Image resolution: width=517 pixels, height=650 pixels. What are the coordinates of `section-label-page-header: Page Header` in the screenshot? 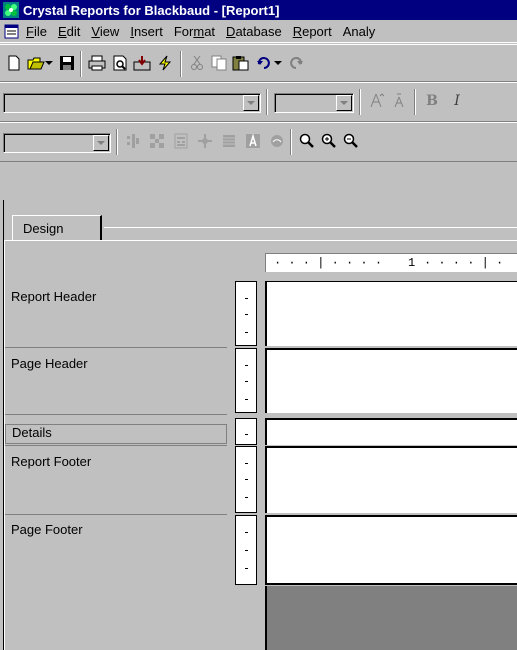 It's located at (49, 363).